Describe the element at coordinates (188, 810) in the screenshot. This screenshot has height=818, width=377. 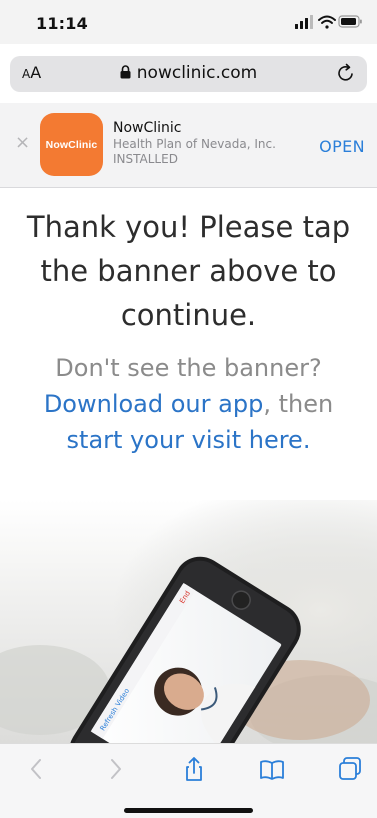
I see `home-indicator` at that location.